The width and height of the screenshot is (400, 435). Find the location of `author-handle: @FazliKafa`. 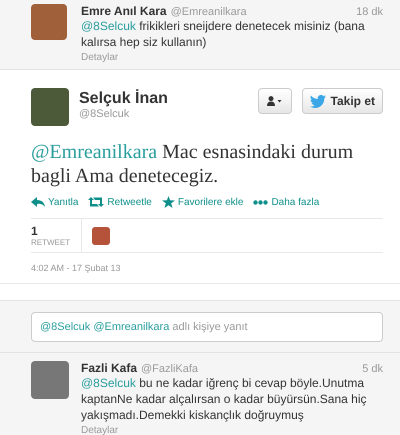

author-handle: @FazliKafa is located at coordinates (169, 369).